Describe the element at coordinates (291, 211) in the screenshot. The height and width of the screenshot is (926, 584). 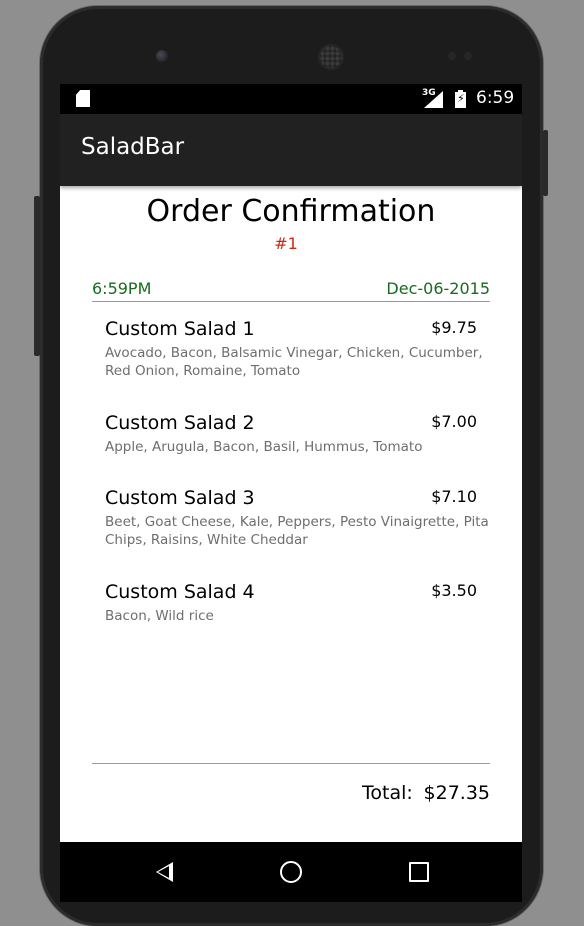
I see `page-title: Order Confirmation` at that location.